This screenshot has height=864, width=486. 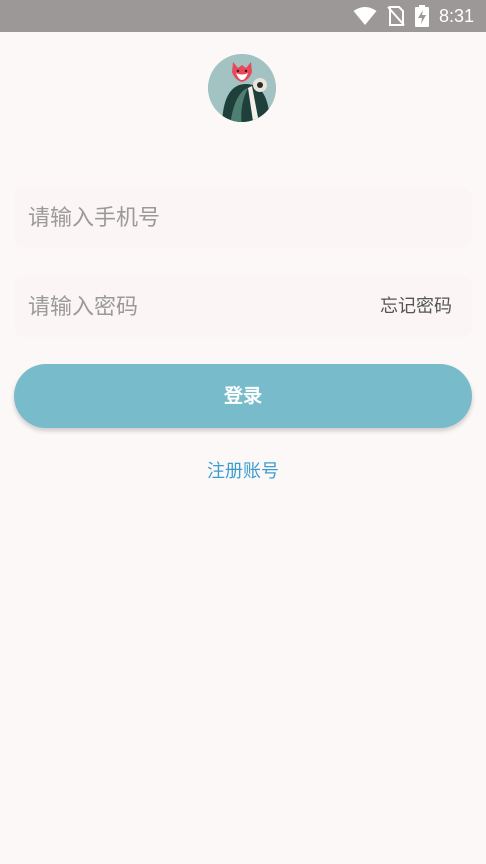 What do you see at coordinates (416, 307) in the screenshot?
I see `forgot-password-link: 忘记密码` at bounding box center [416, 307].